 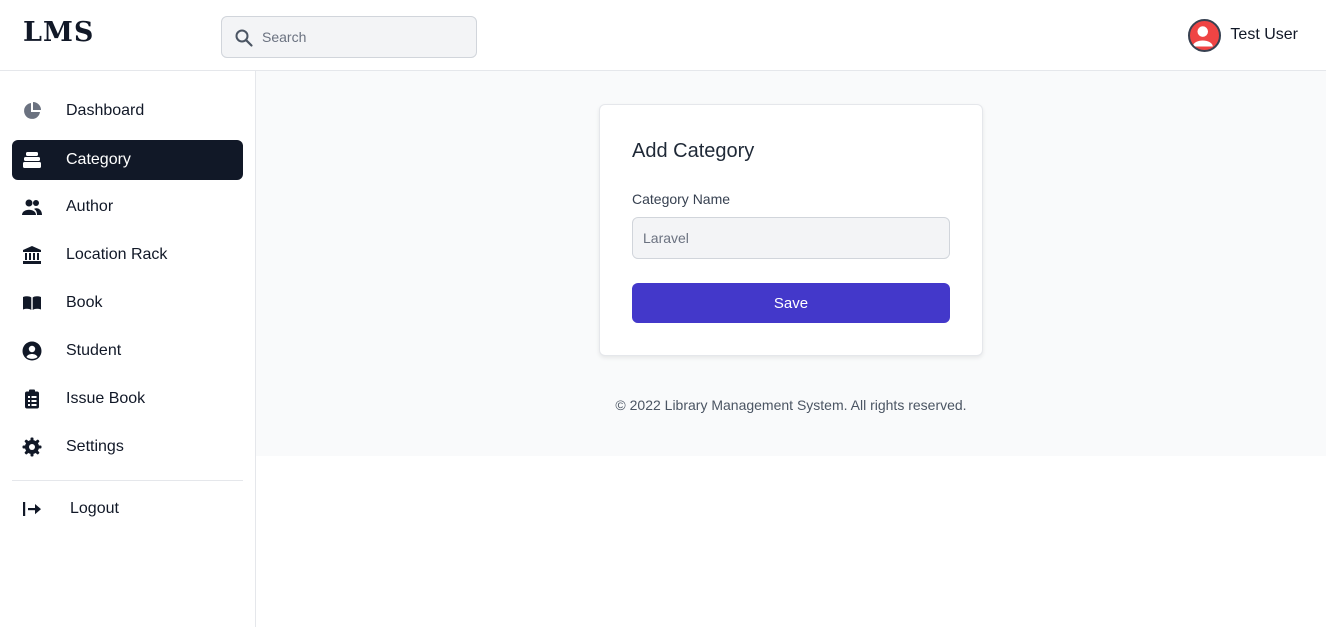 I want to click on sidebar-item-dashboard: Dashboard, so click(x=127, y=111).